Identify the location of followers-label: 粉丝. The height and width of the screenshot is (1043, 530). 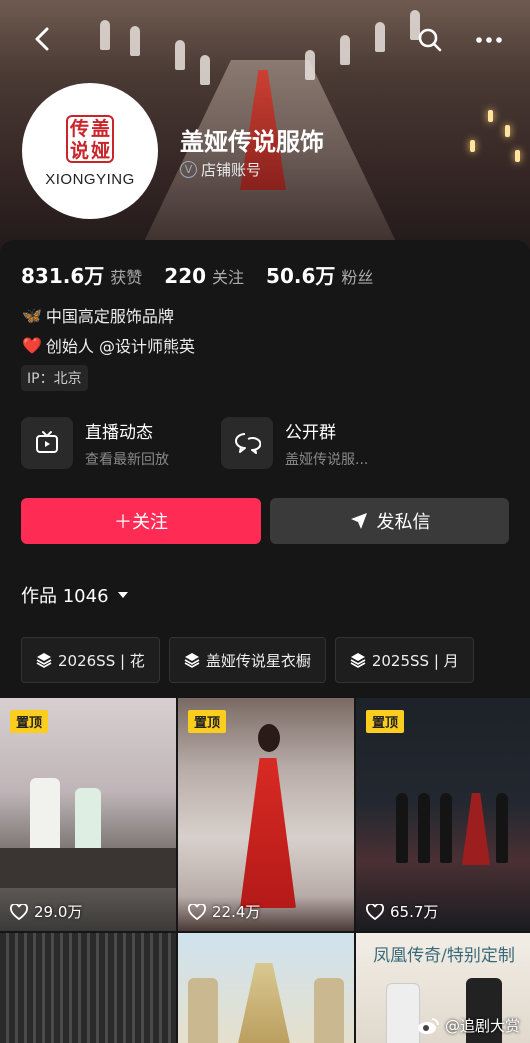
(357, 277).